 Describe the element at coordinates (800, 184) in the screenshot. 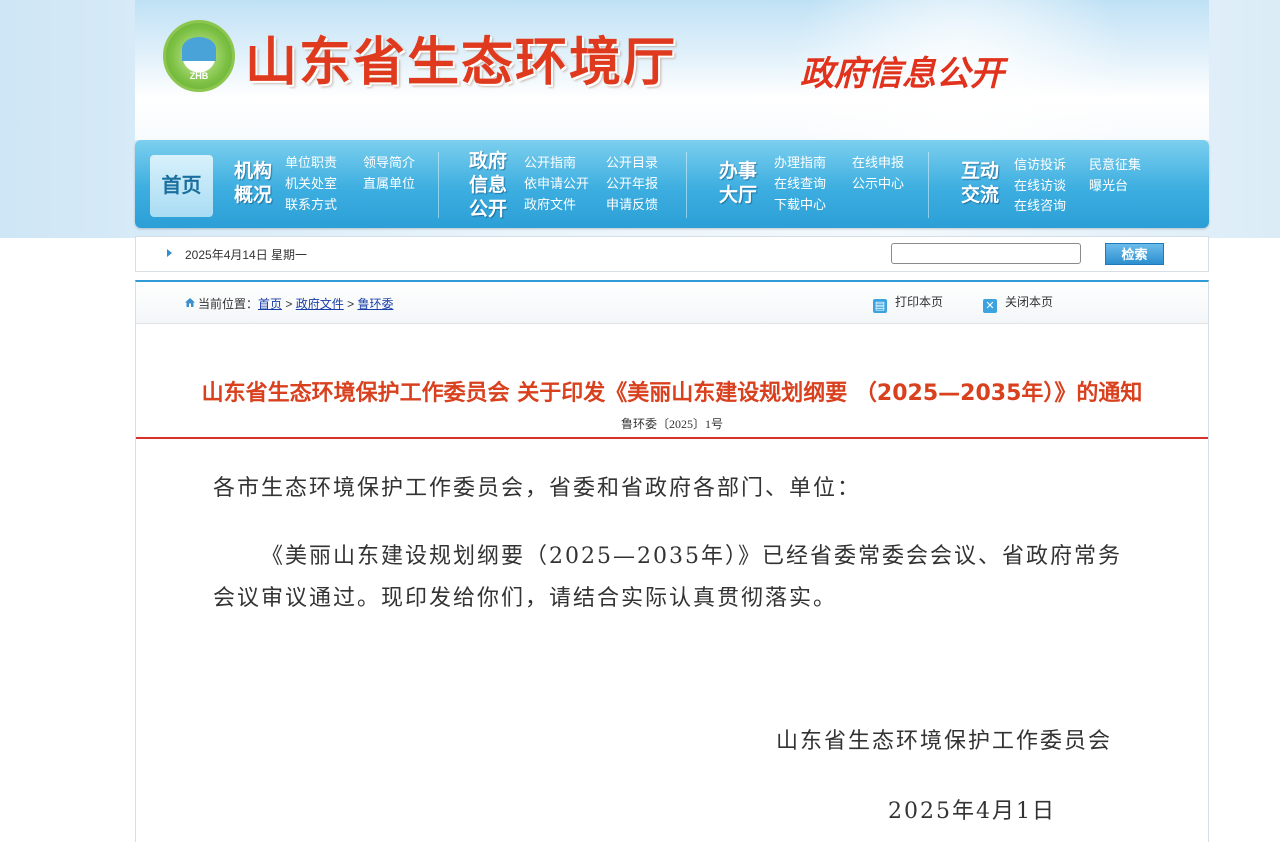

I see `nav-link: 在线查询` at that location.